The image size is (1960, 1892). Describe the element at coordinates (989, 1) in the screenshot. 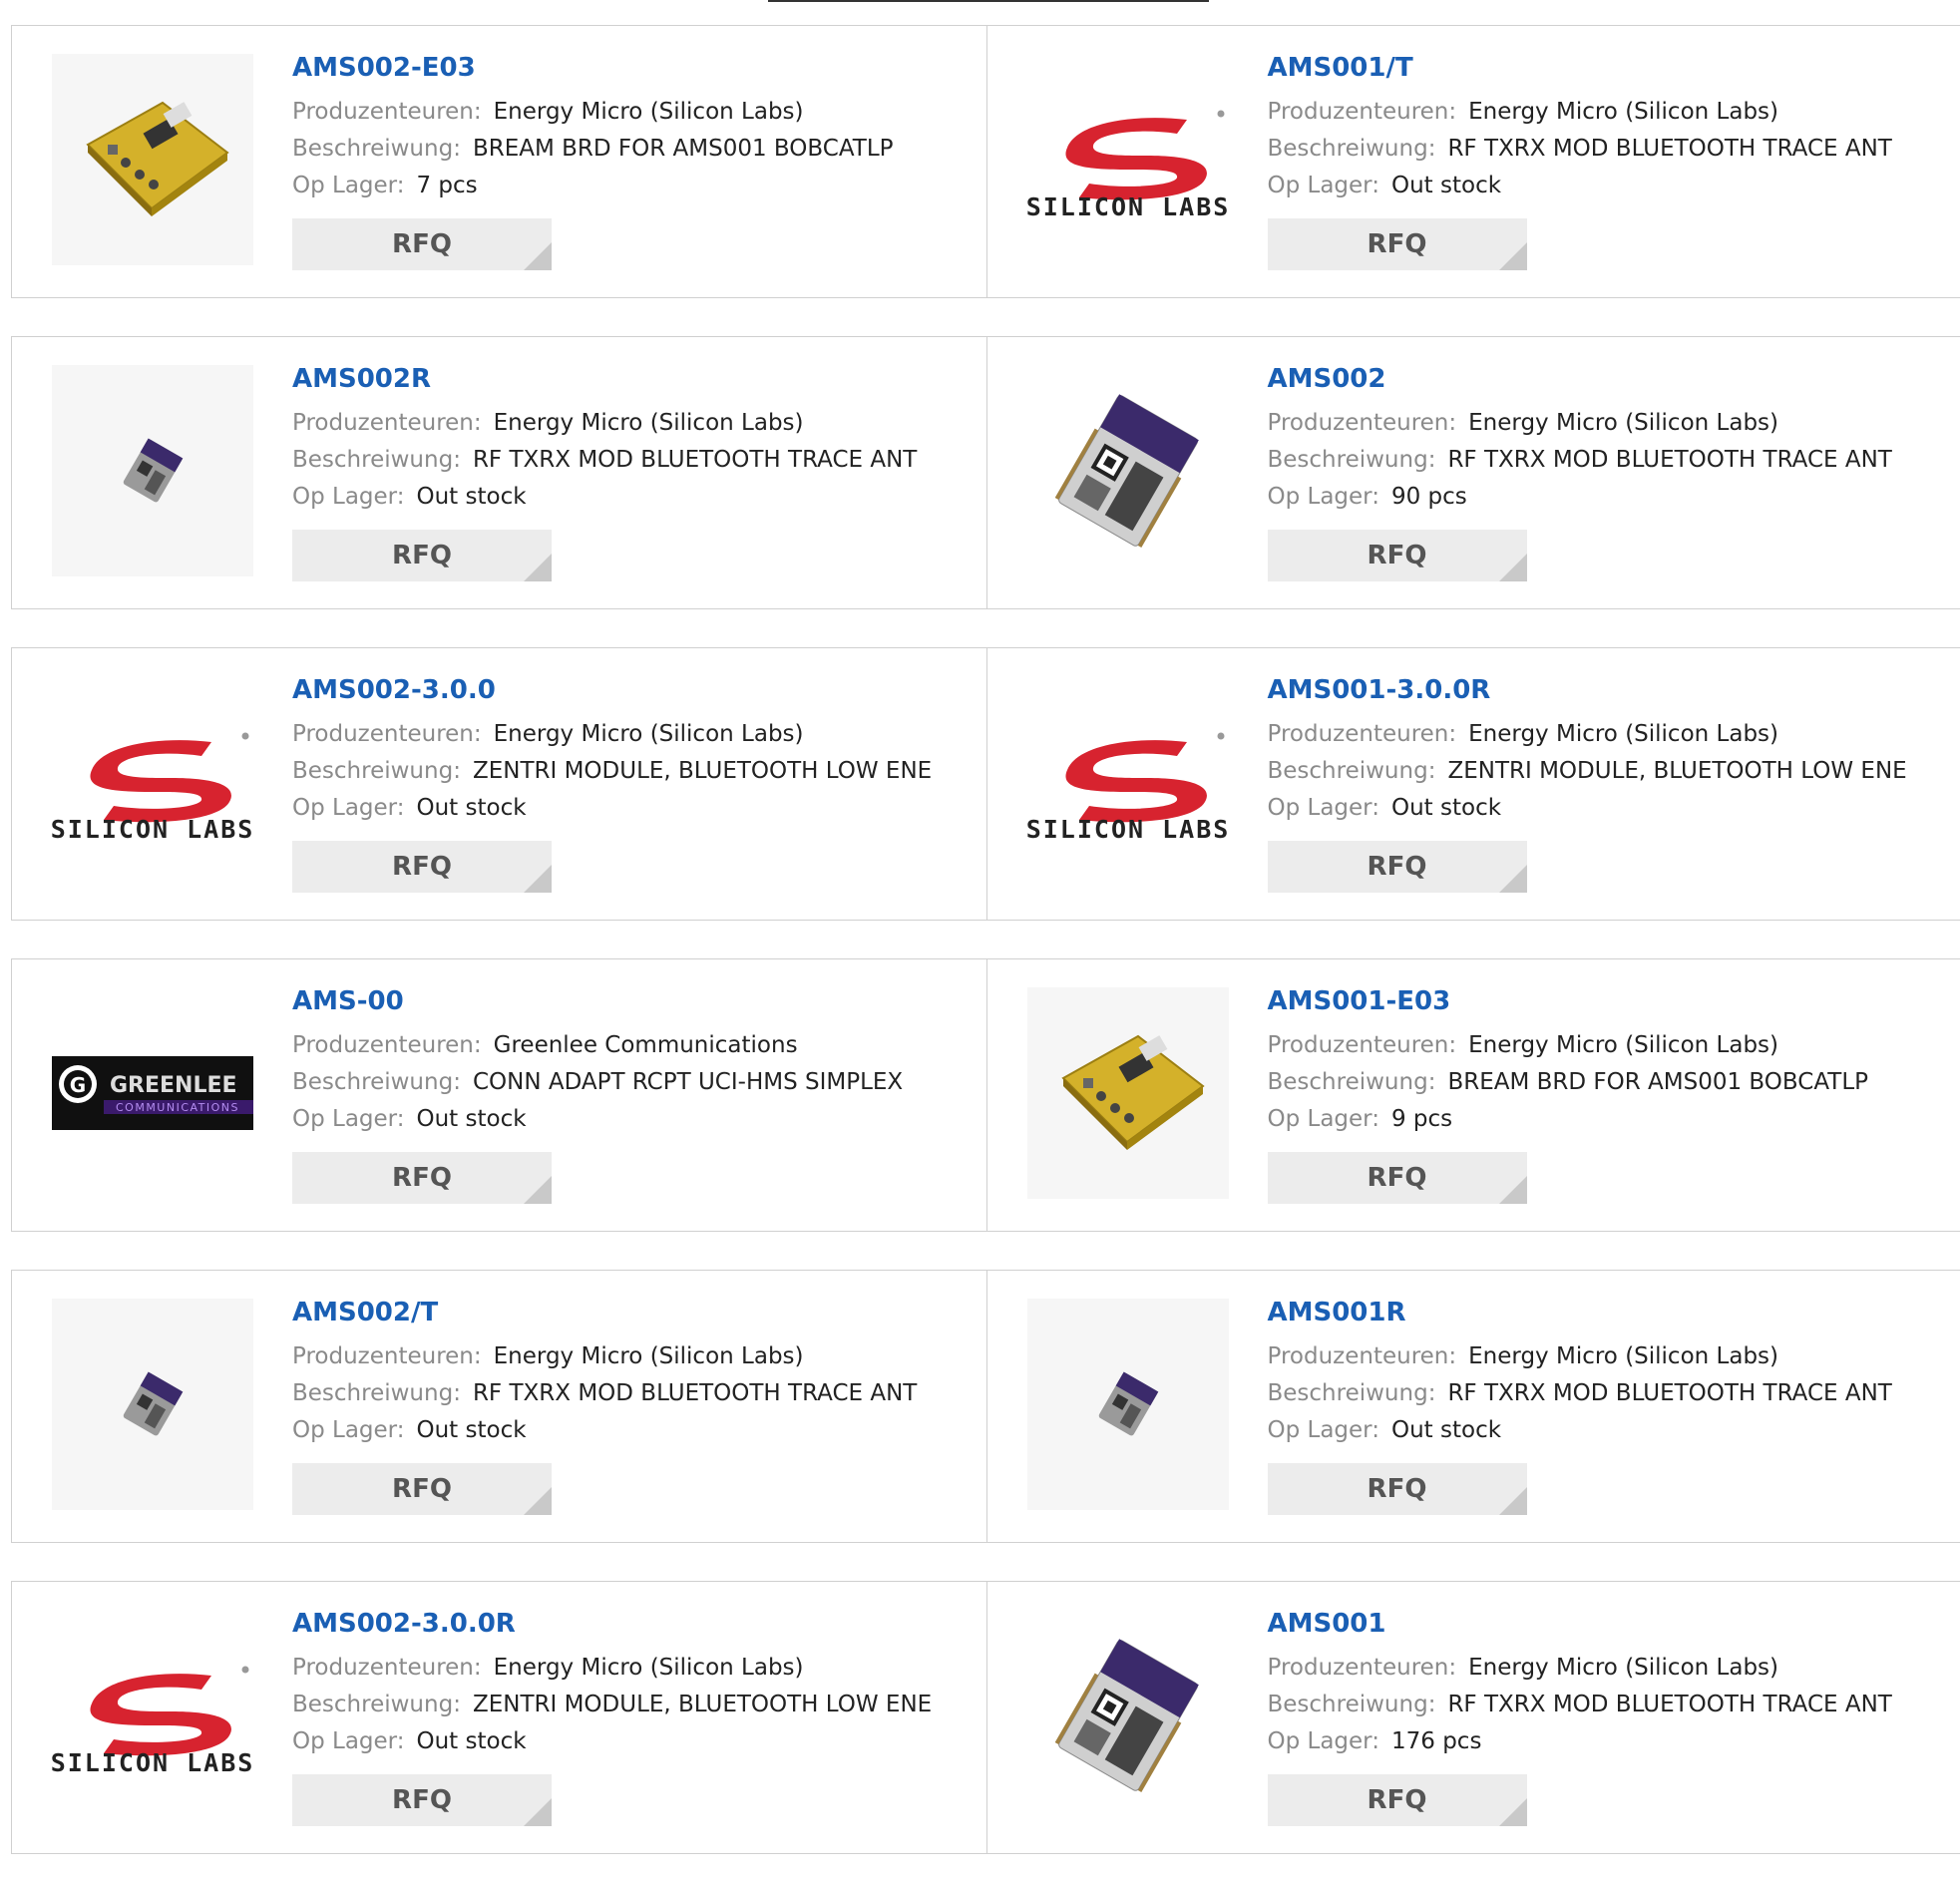

I see `top-divider` at that location.